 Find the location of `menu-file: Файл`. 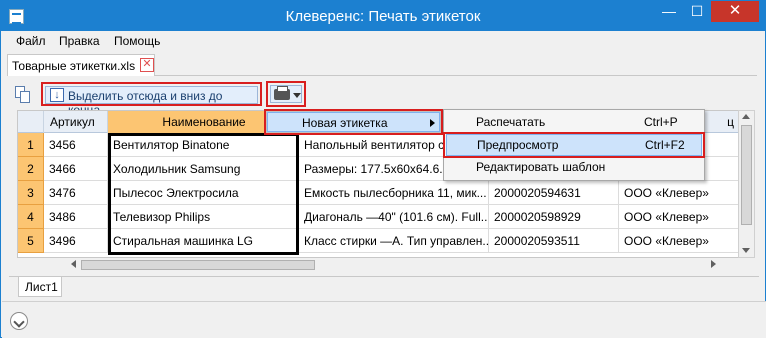

menu-file: Файл is located at coordinates (31, 41).